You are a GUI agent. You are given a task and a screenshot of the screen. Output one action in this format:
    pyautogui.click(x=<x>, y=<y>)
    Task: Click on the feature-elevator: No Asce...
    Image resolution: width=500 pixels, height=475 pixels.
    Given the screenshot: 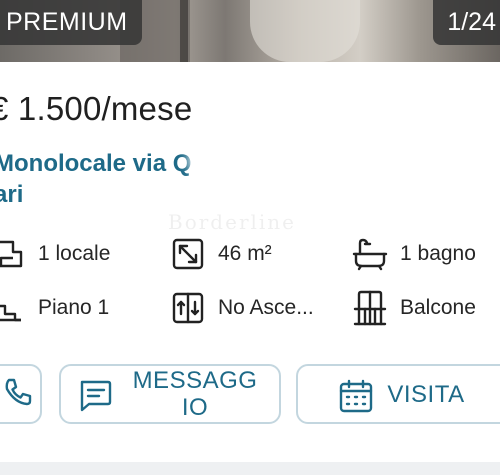 What is the action you would take?
    pyautogui.click(x=241, y=308)
    